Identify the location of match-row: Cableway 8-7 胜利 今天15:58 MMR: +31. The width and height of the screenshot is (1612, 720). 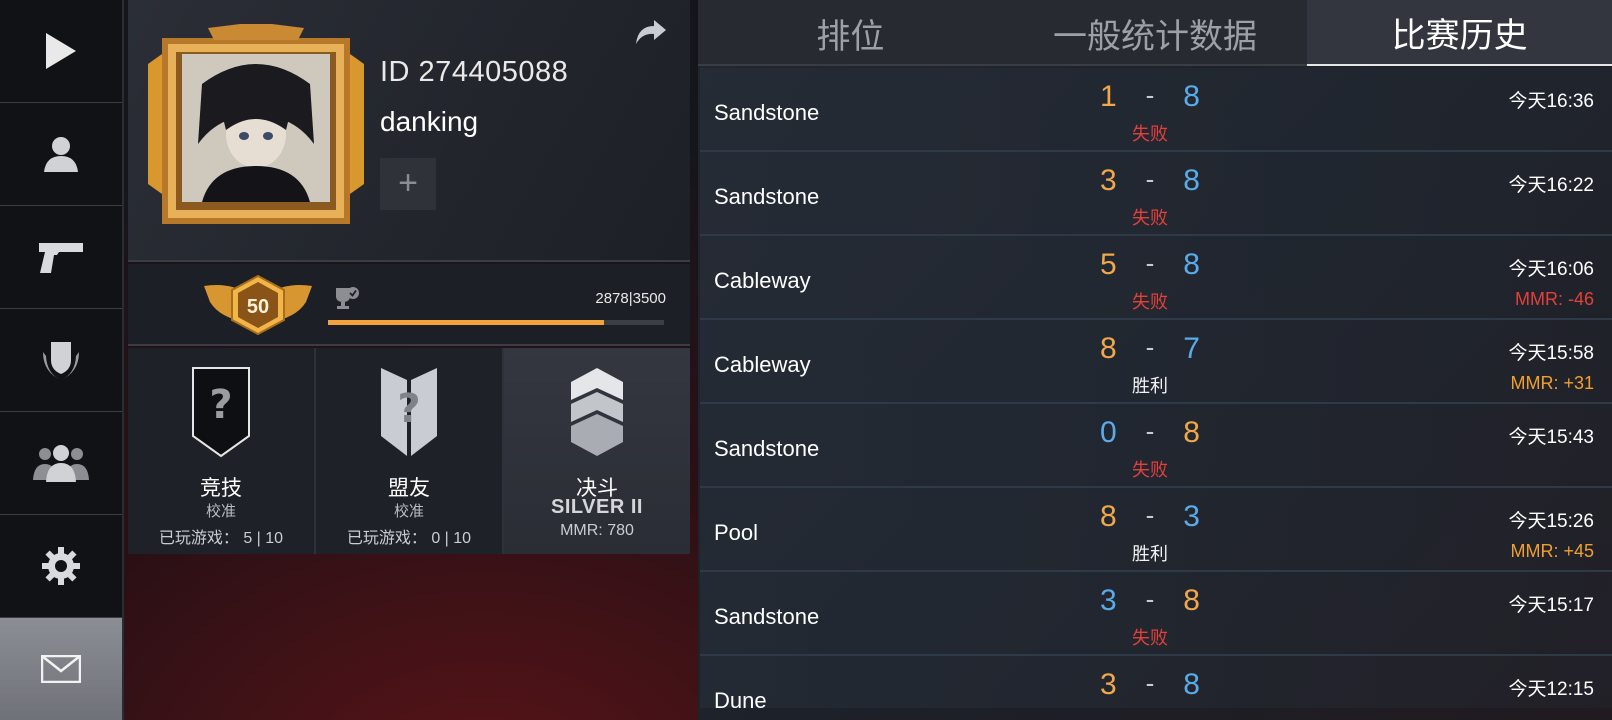
(1156, 362).